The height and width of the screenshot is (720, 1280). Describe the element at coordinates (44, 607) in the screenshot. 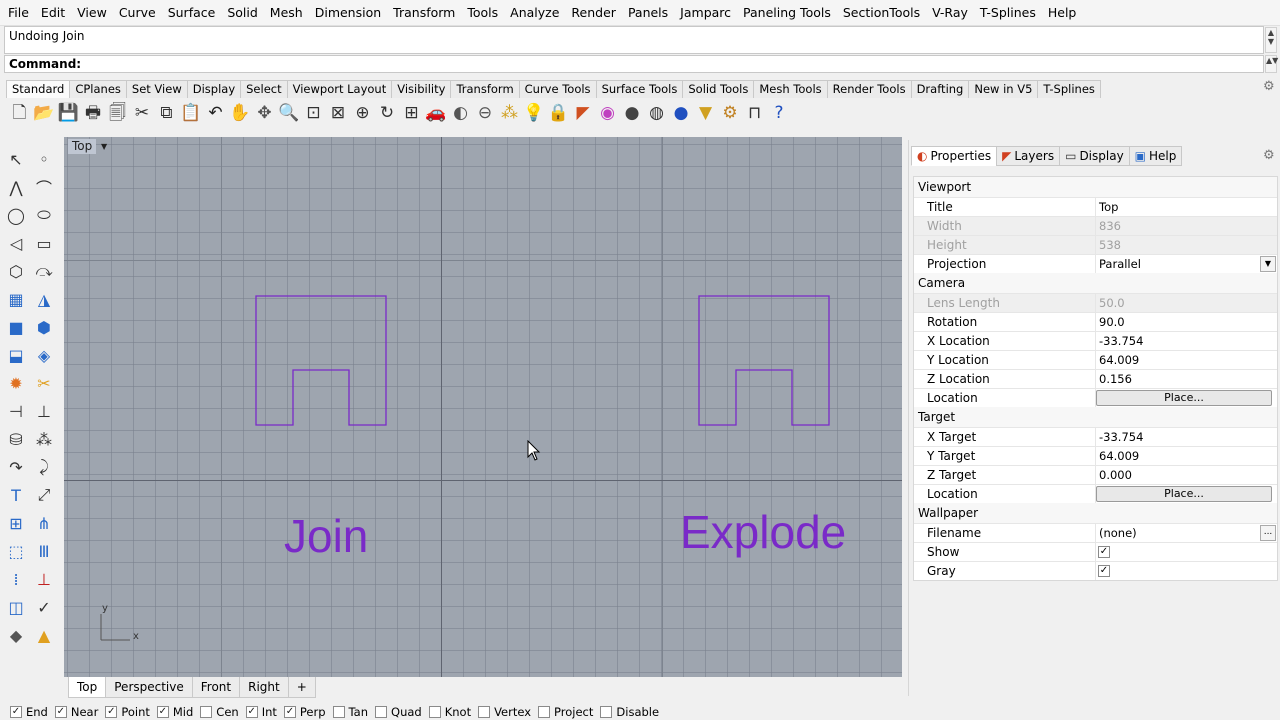

I see `check-icon: ✓` at that location.